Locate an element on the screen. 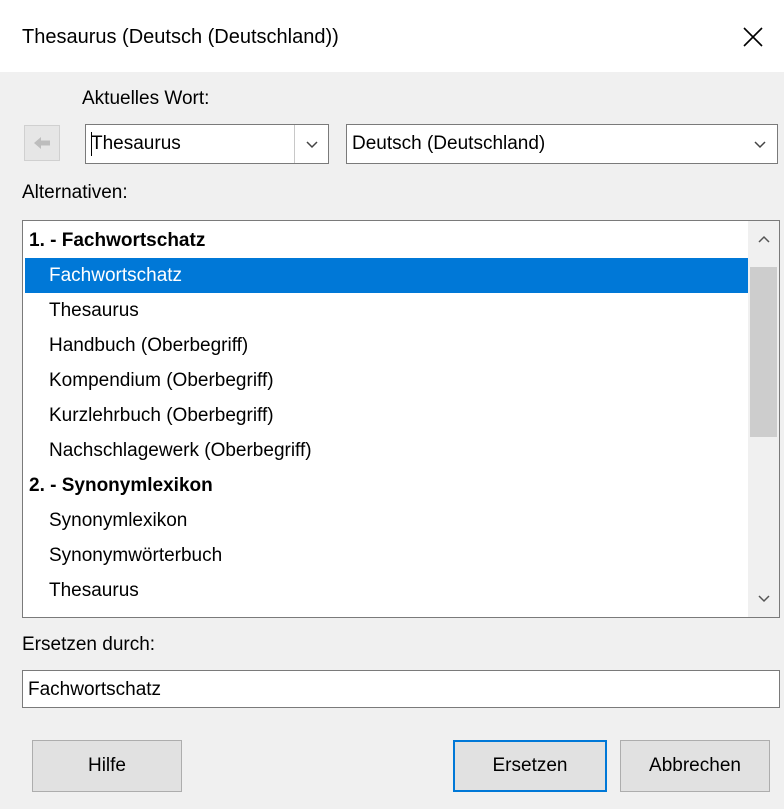 This screenshot has height=809, width=784. replace-button: Ersetzen is located at coordinates (530, 766).